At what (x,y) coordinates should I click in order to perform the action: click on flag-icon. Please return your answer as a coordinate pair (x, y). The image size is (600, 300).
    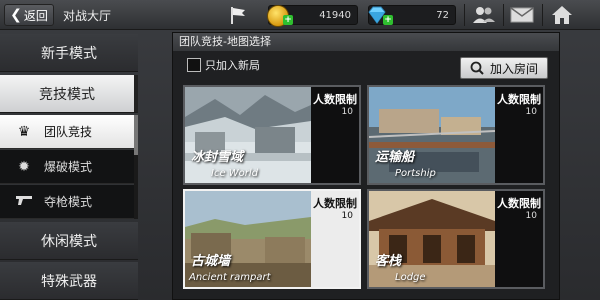
    Looking at the image, I should click on (238, 15).